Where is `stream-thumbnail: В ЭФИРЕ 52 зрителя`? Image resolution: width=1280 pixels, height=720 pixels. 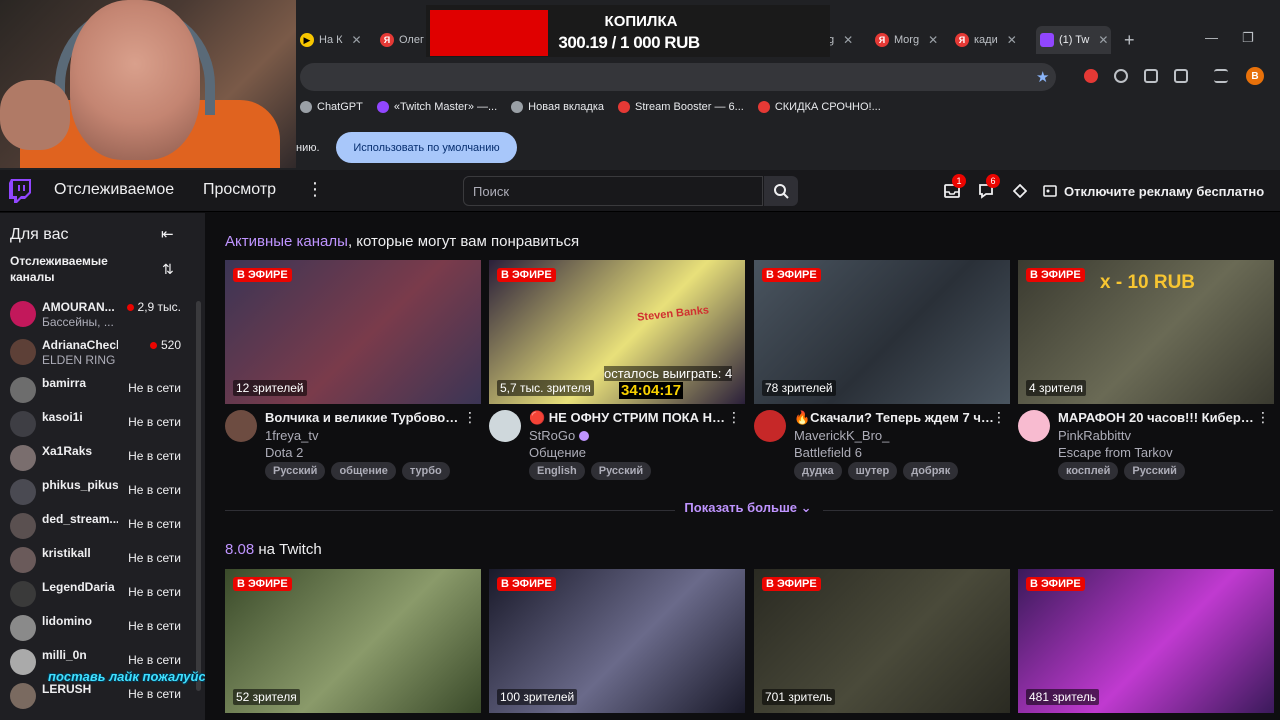 stream-thumbnail: В ЭФИРЕ 52 зрителя is located at coordinates (353, 641).